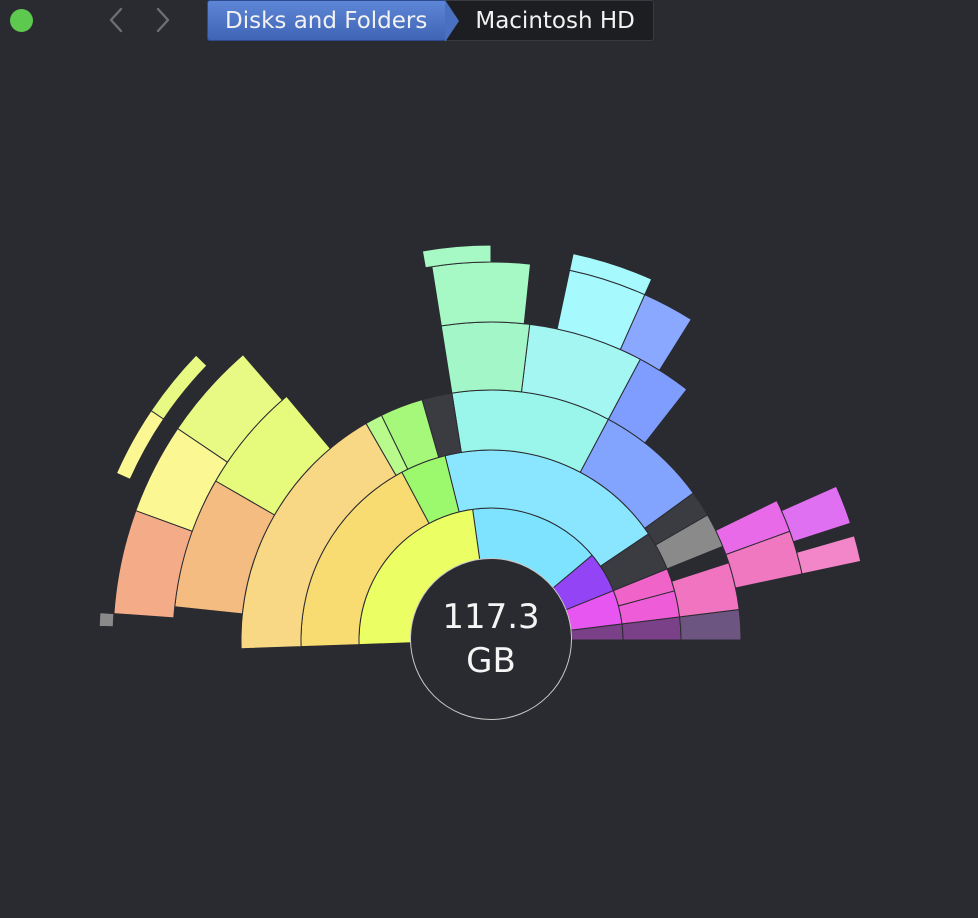 This screenshot has height=918, width=978. Describe the element at coordinates (491, 661) in the screenshot. I see `total-size-unit: GB` at that location.